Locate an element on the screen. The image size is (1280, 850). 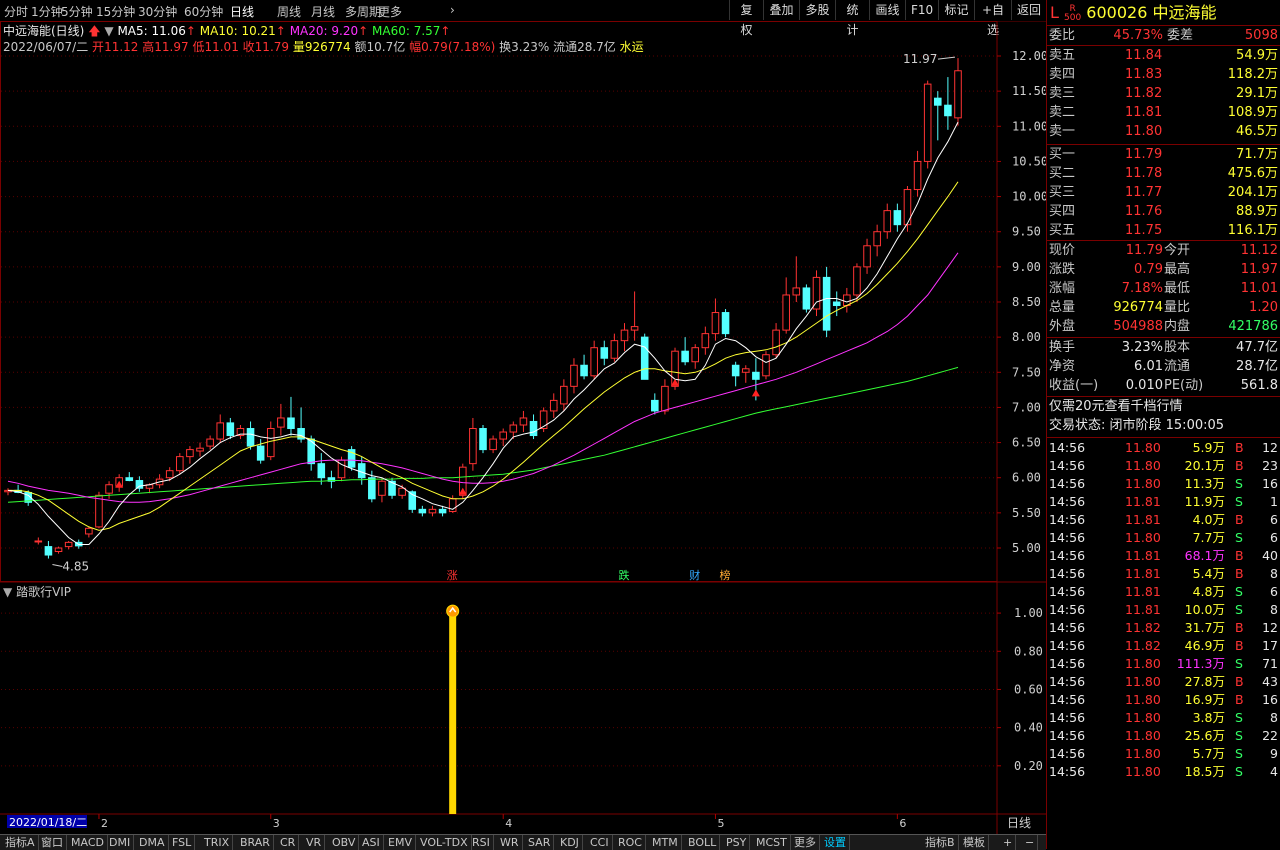
event-marker: 榜 is located at coordinates (725, 575).